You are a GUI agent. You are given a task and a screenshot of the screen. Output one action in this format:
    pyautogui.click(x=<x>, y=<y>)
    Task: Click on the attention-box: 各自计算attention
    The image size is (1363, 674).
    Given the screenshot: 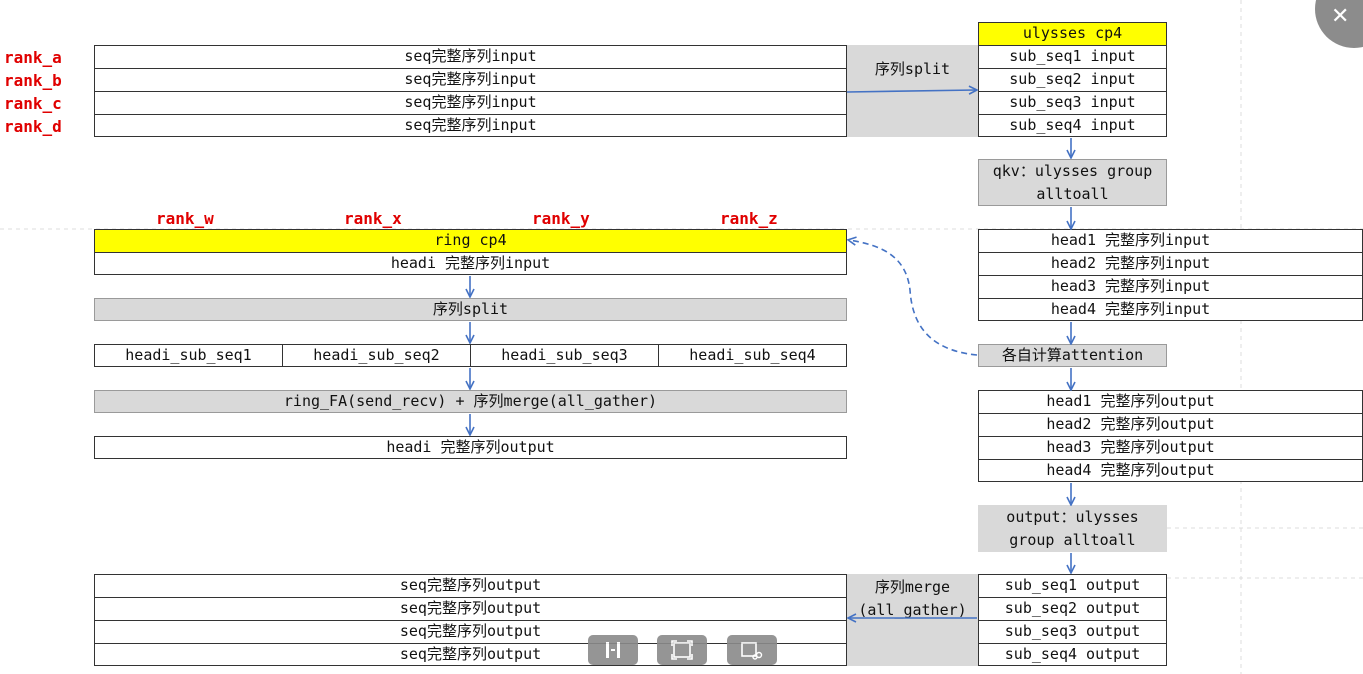 What is the action you would take?
    pyautogui.click(x=1072, y=355)
    